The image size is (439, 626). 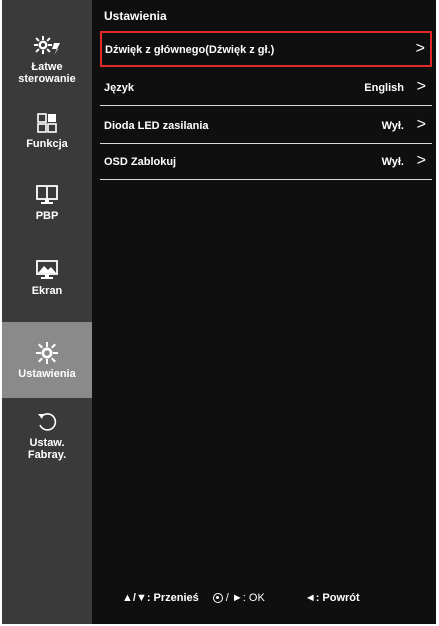 I want to click on sidebar-item-pbp: PBP, so click(x=47, y=202).